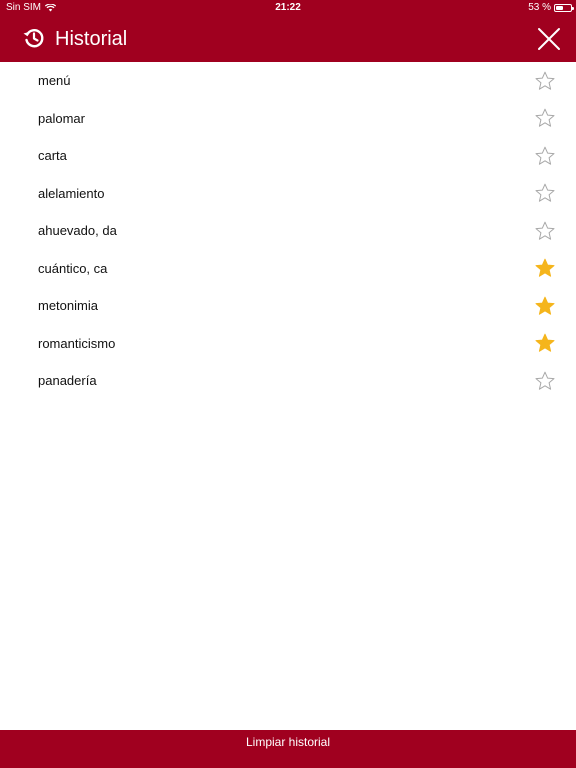 This screenshot has height=768, width=576. Describe the element at coordinates (288, 306) in the screenshot. I see `history-item: metonimia` at that location.